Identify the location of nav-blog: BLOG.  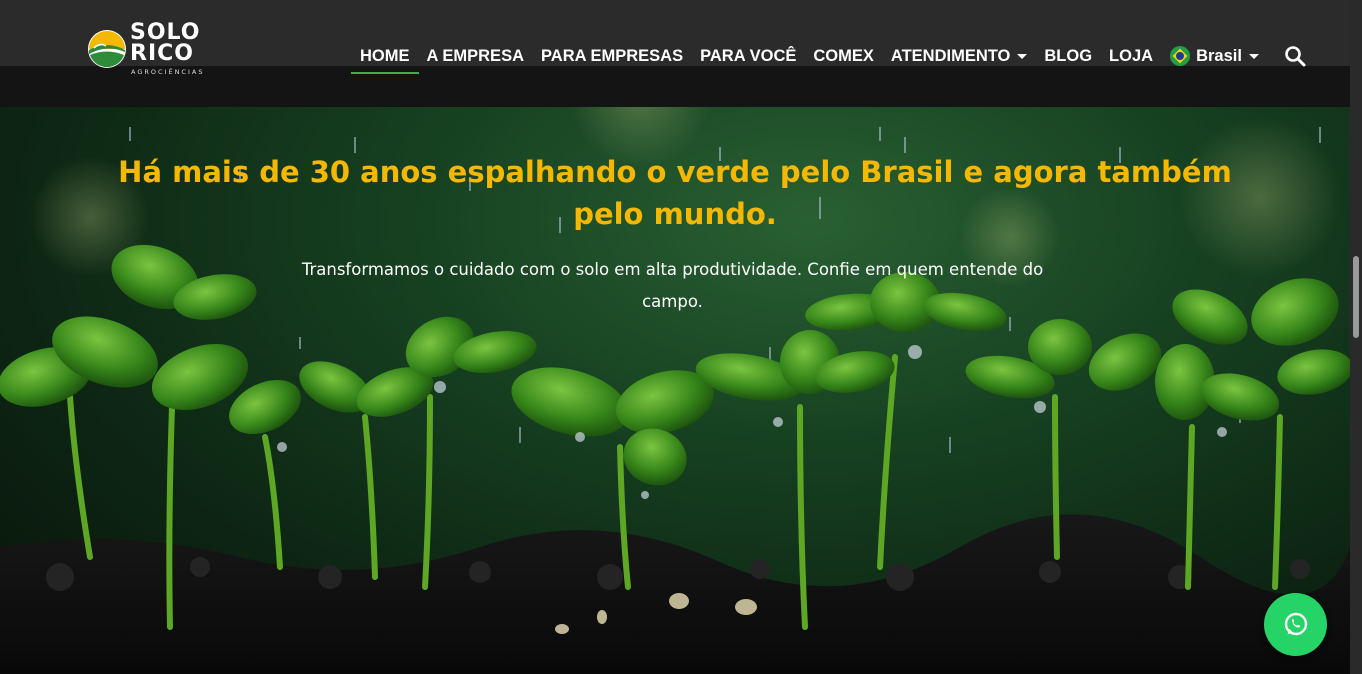
(1068, 56).